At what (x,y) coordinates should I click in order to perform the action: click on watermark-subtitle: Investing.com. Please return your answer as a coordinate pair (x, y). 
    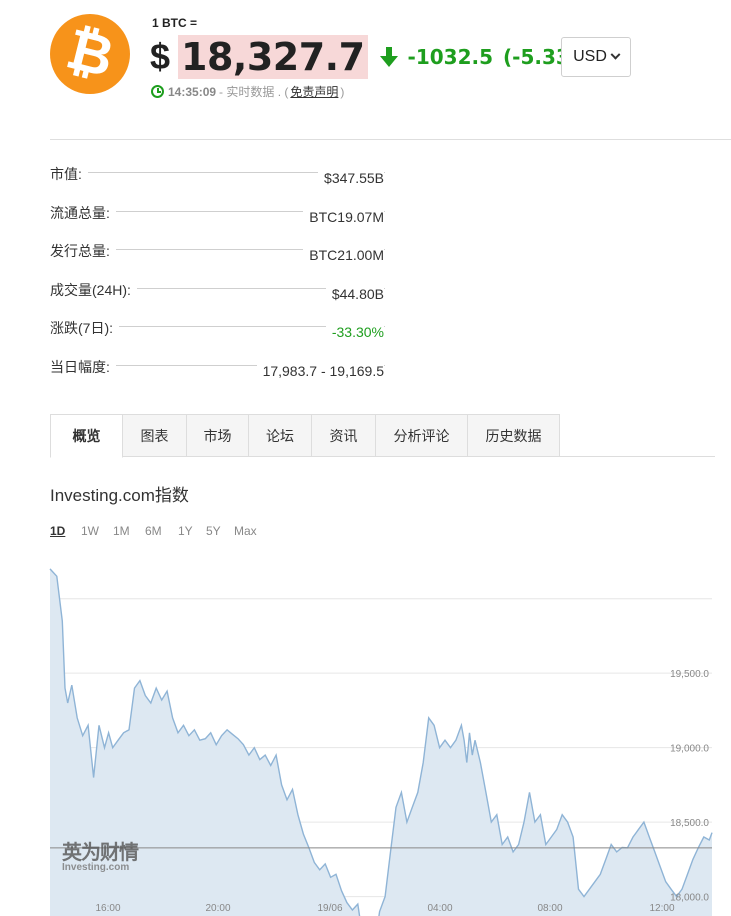
    Looking at the image, I should click on (96, 867).